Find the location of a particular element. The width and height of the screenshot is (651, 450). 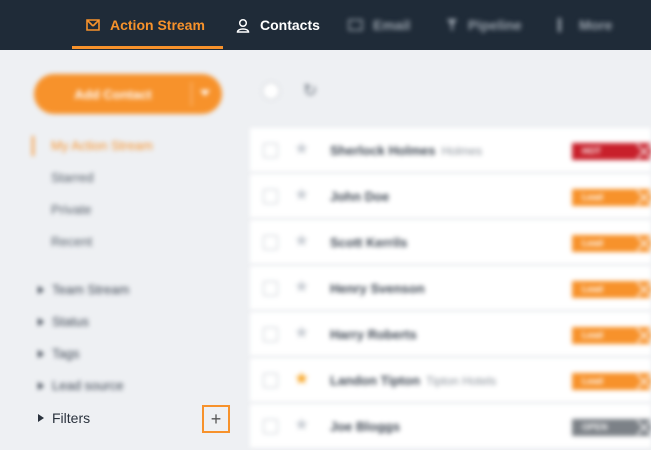

nav-pipeline: Pipeline is located at coordinates (484, 25).